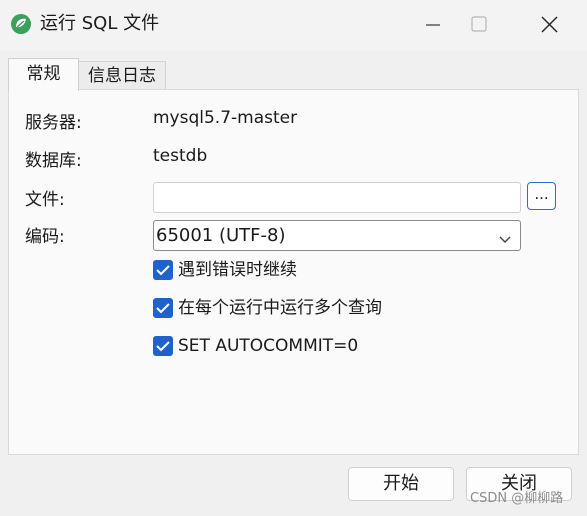 Image resolution: width=587 pixels, height=516 pixels. What do you see at coordinates (268, 346) in the screenshot?
I see `autocommit-label: SET AUTOCOMMIT=0` at bounding box center [268, 346].